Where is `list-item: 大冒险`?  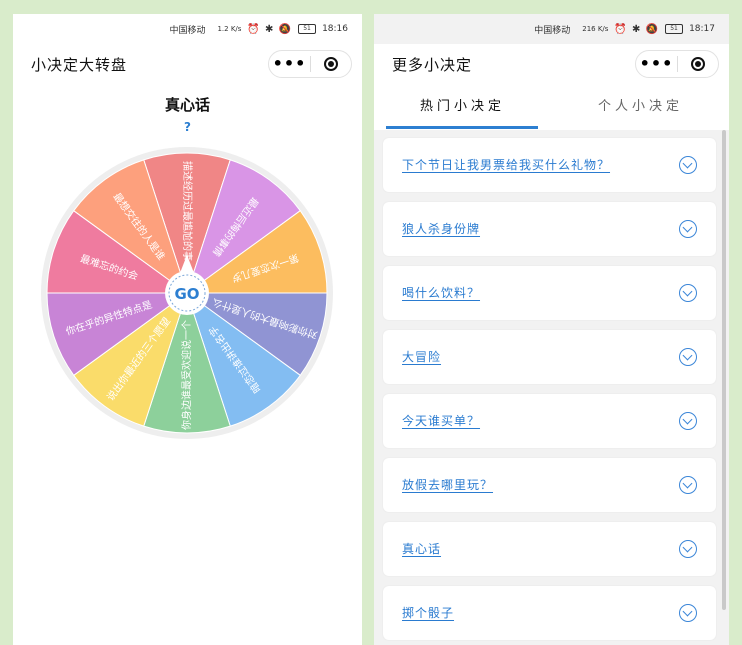 list-item: 大冒险 is located at coordinates (549, 357).